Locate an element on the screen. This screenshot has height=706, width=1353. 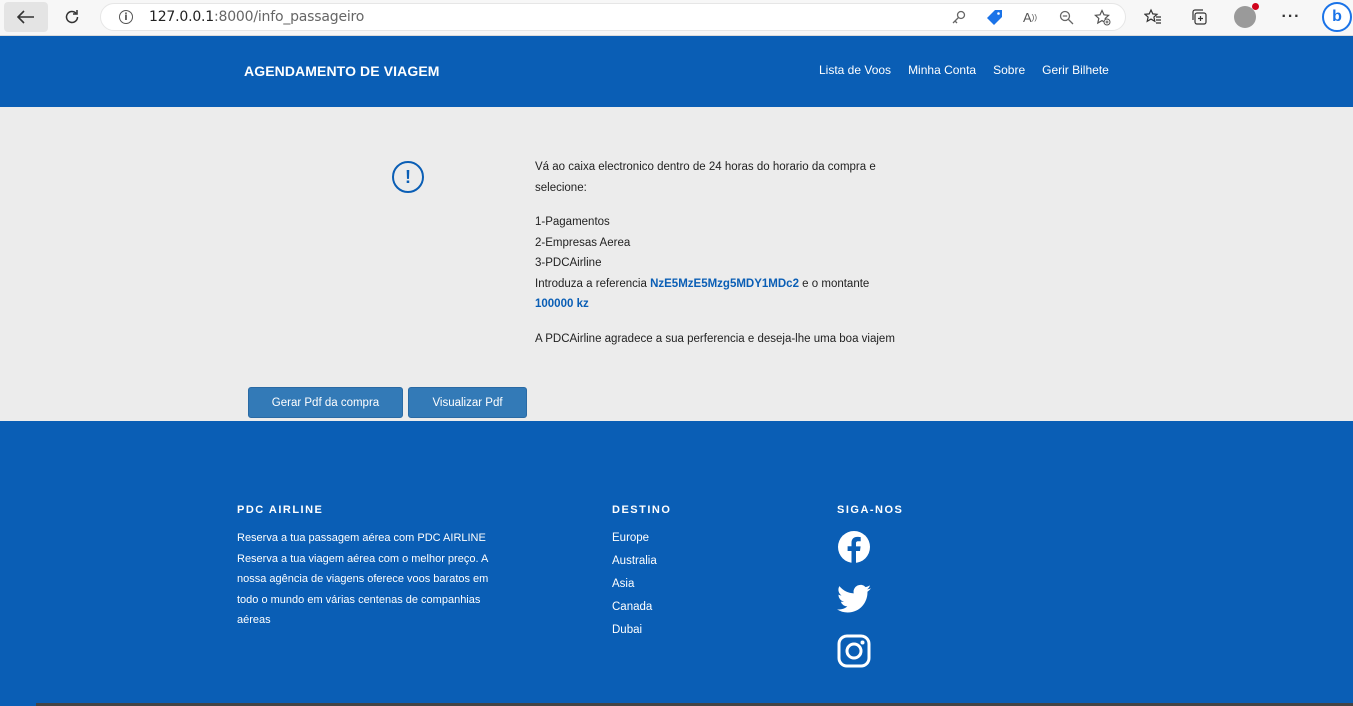
step-item: 3-PDCAirline is located at coordinates (568, 263).